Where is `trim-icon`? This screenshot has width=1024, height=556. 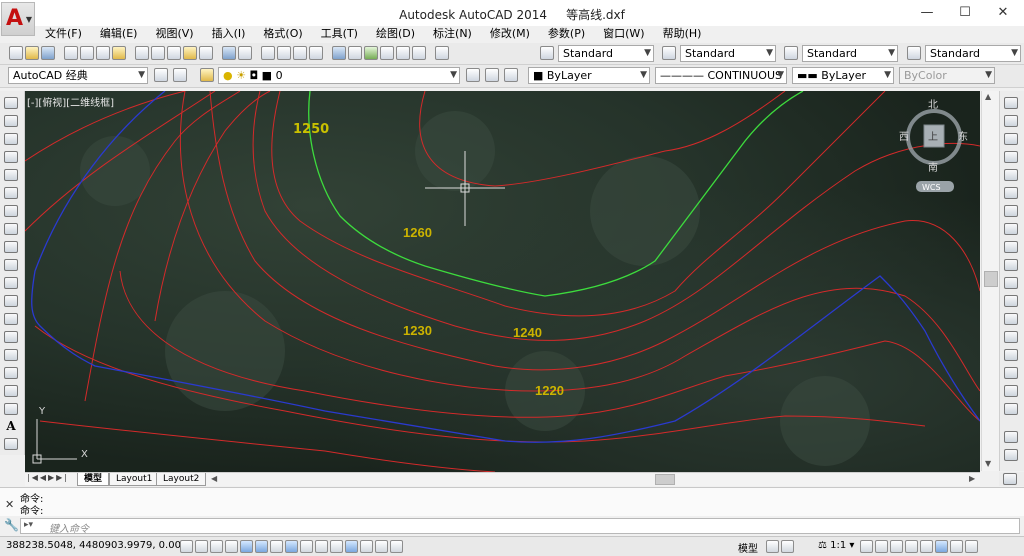
trim-icon is located at coordinates (1011, 265).